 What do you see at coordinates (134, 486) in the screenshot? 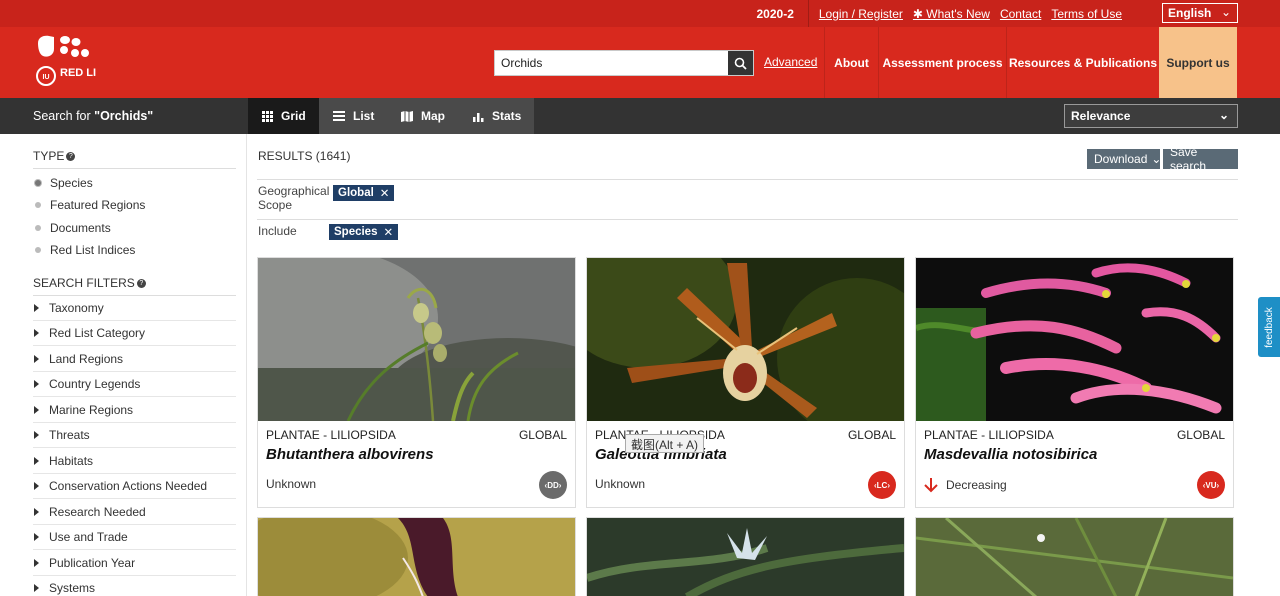
I see `filter-conservation-actions-needed: Conservation Actions Needed` at bounding box center [134, 486].